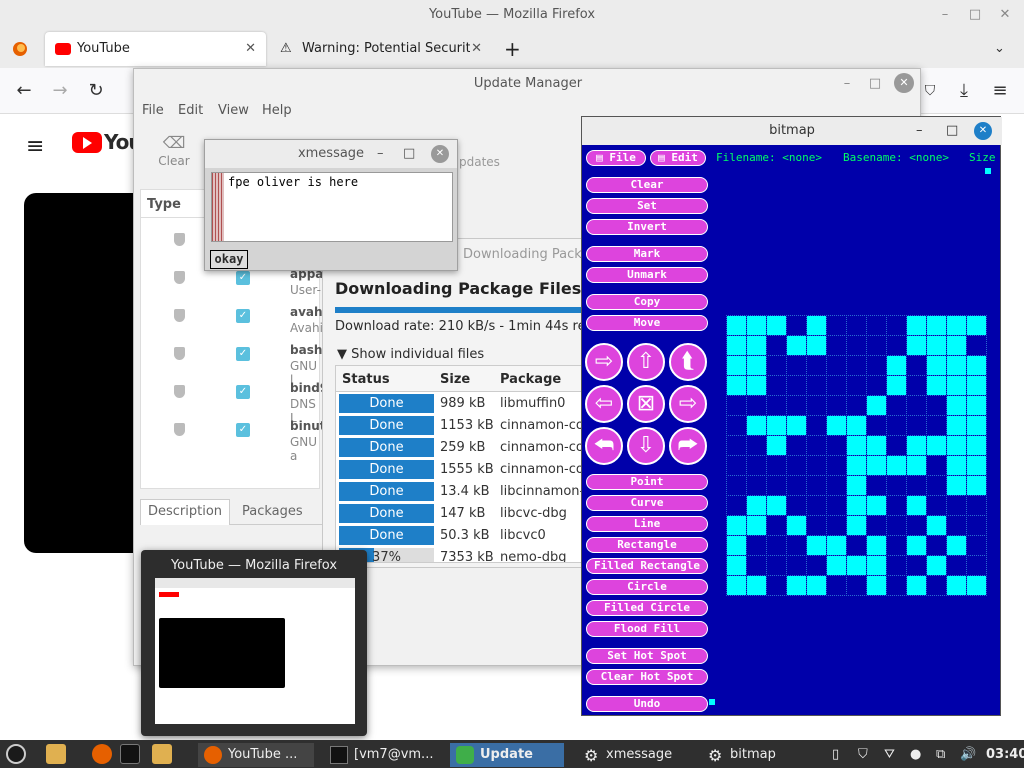 The image size is (1024, 768). I want to click on user-icon: ●, so click(915, 755).